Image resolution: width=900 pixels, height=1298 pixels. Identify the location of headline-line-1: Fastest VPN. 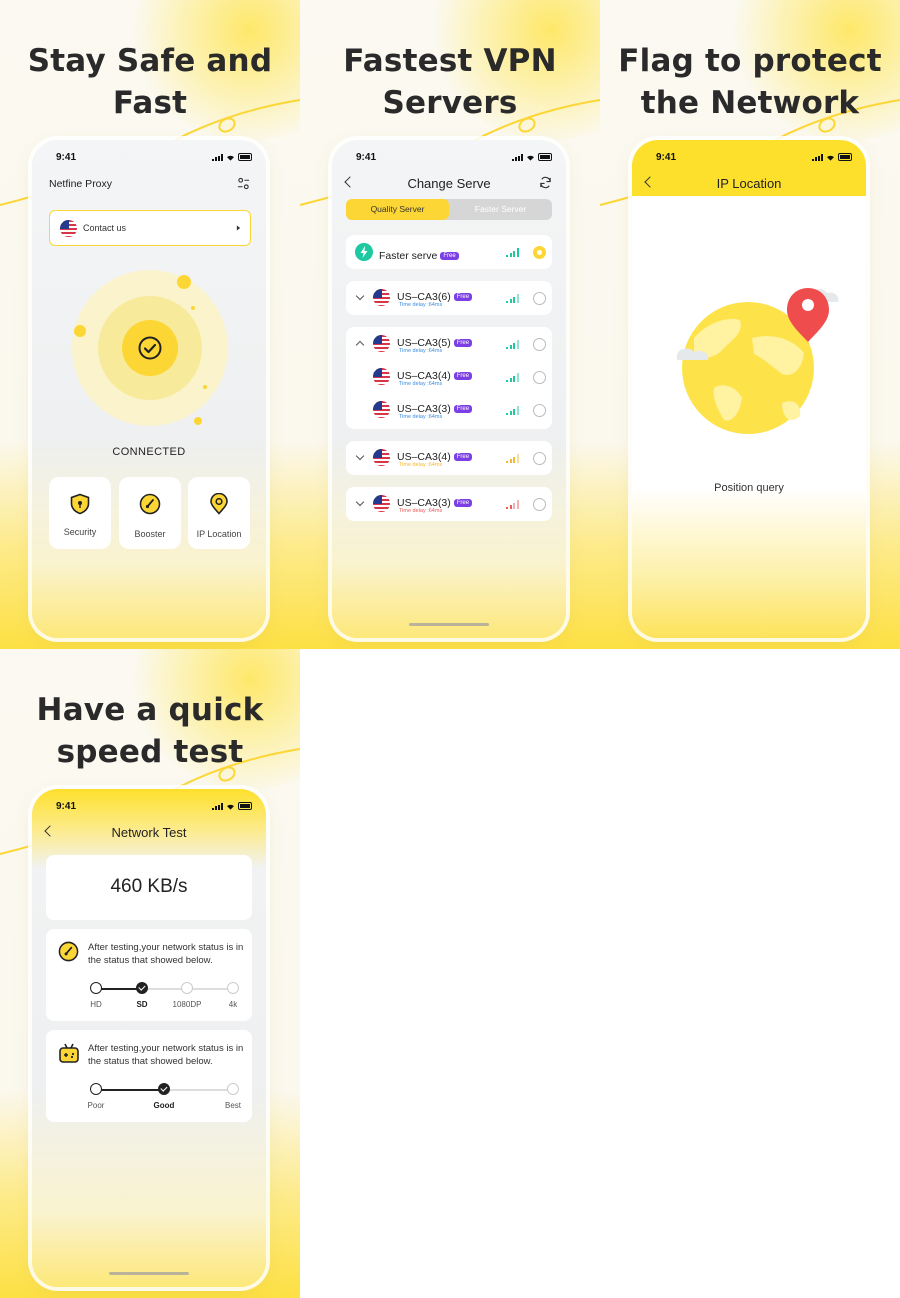
(450, 61).